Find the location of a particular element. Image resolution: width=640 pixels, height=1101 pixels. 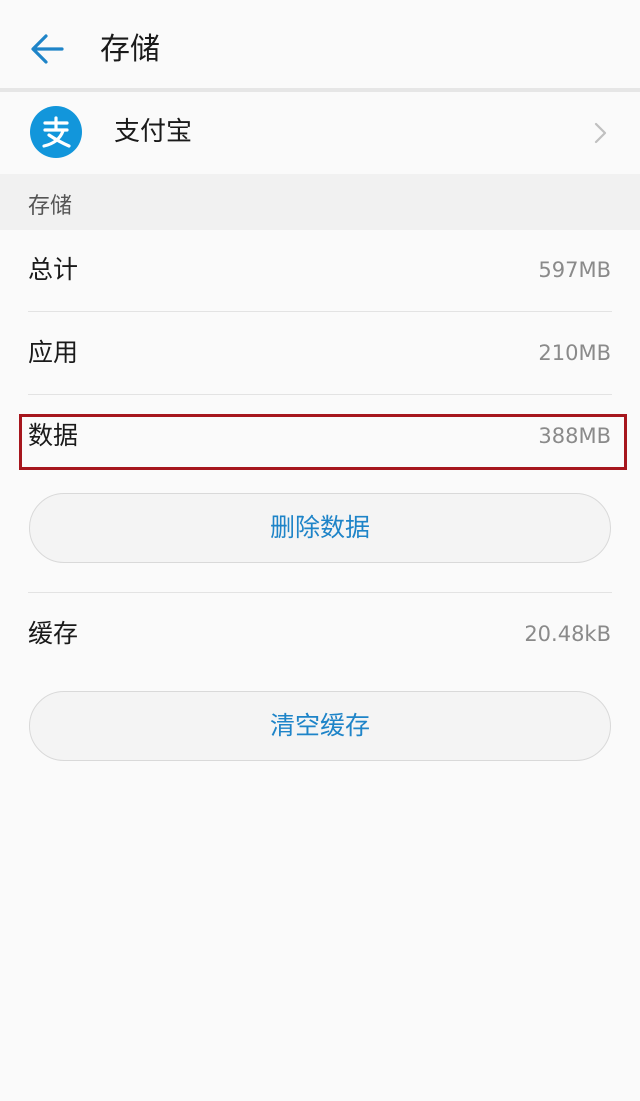

total-row: 总计 597MB is located at coordinates (320, 271).